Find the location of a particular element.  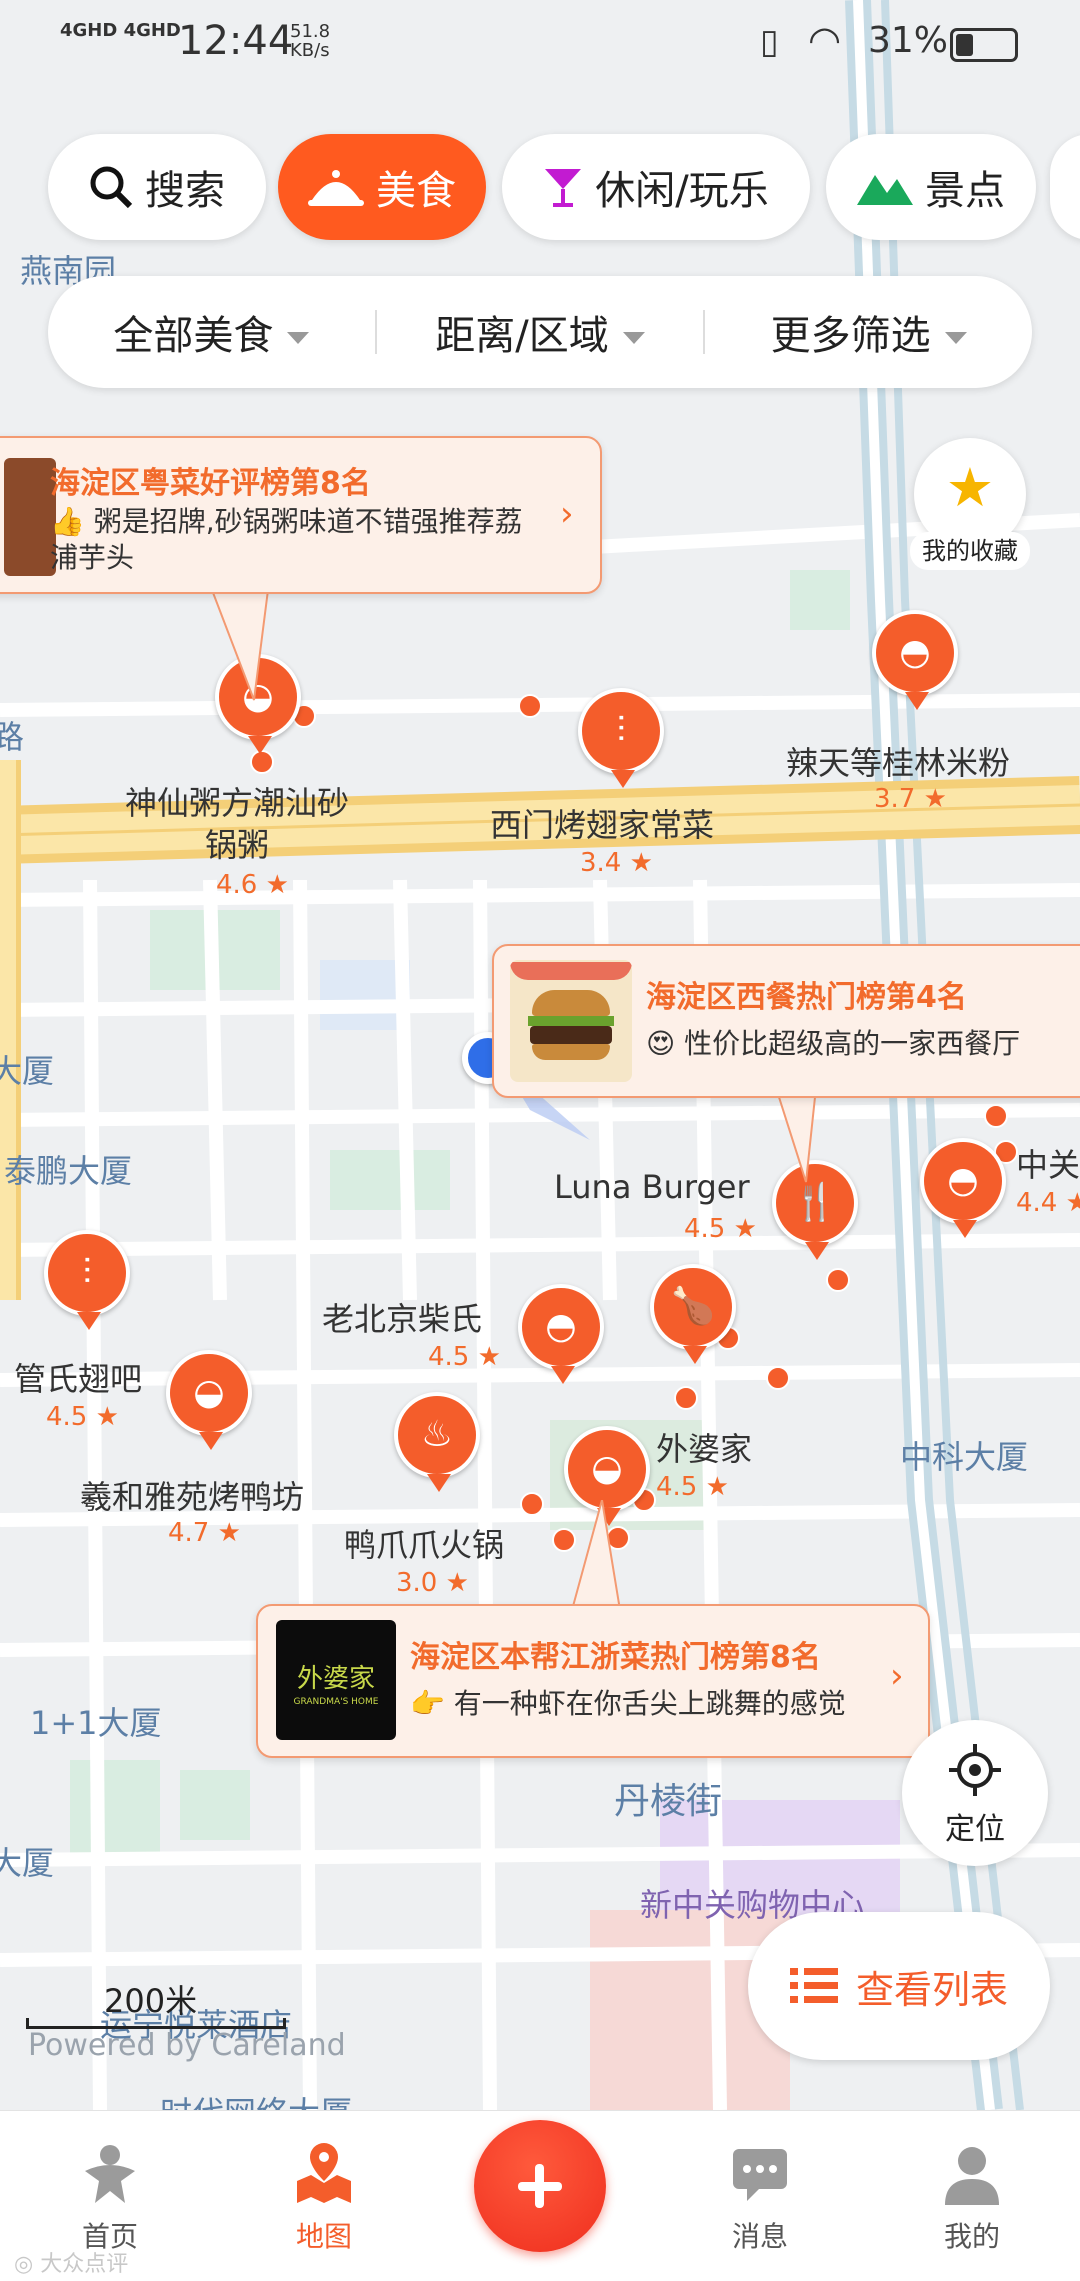

logo-subtext: GRANDMA'S HOME is located at coordinates (336, 1702).